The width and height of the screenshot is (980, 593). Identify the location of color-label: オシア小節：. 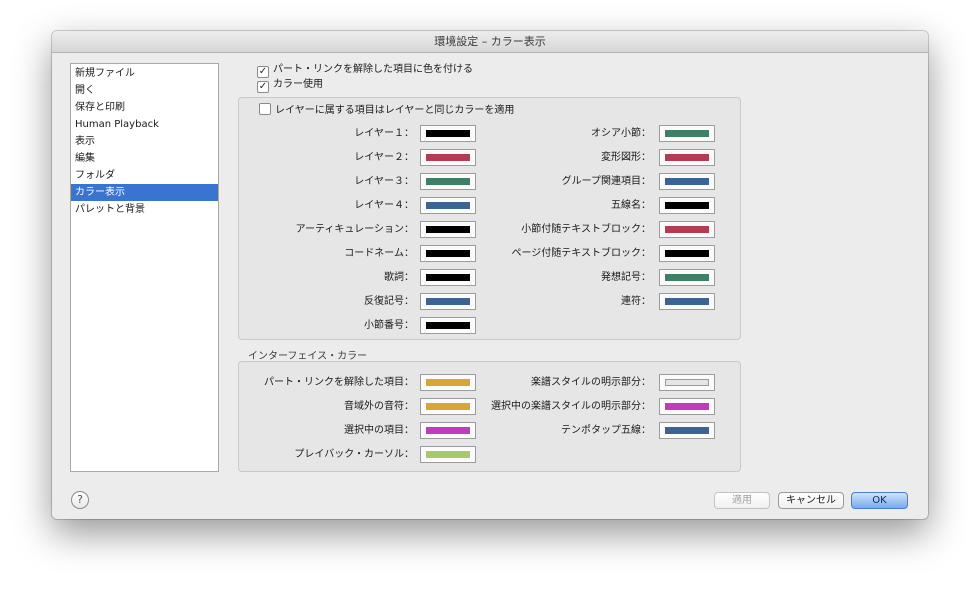
(621, 133).